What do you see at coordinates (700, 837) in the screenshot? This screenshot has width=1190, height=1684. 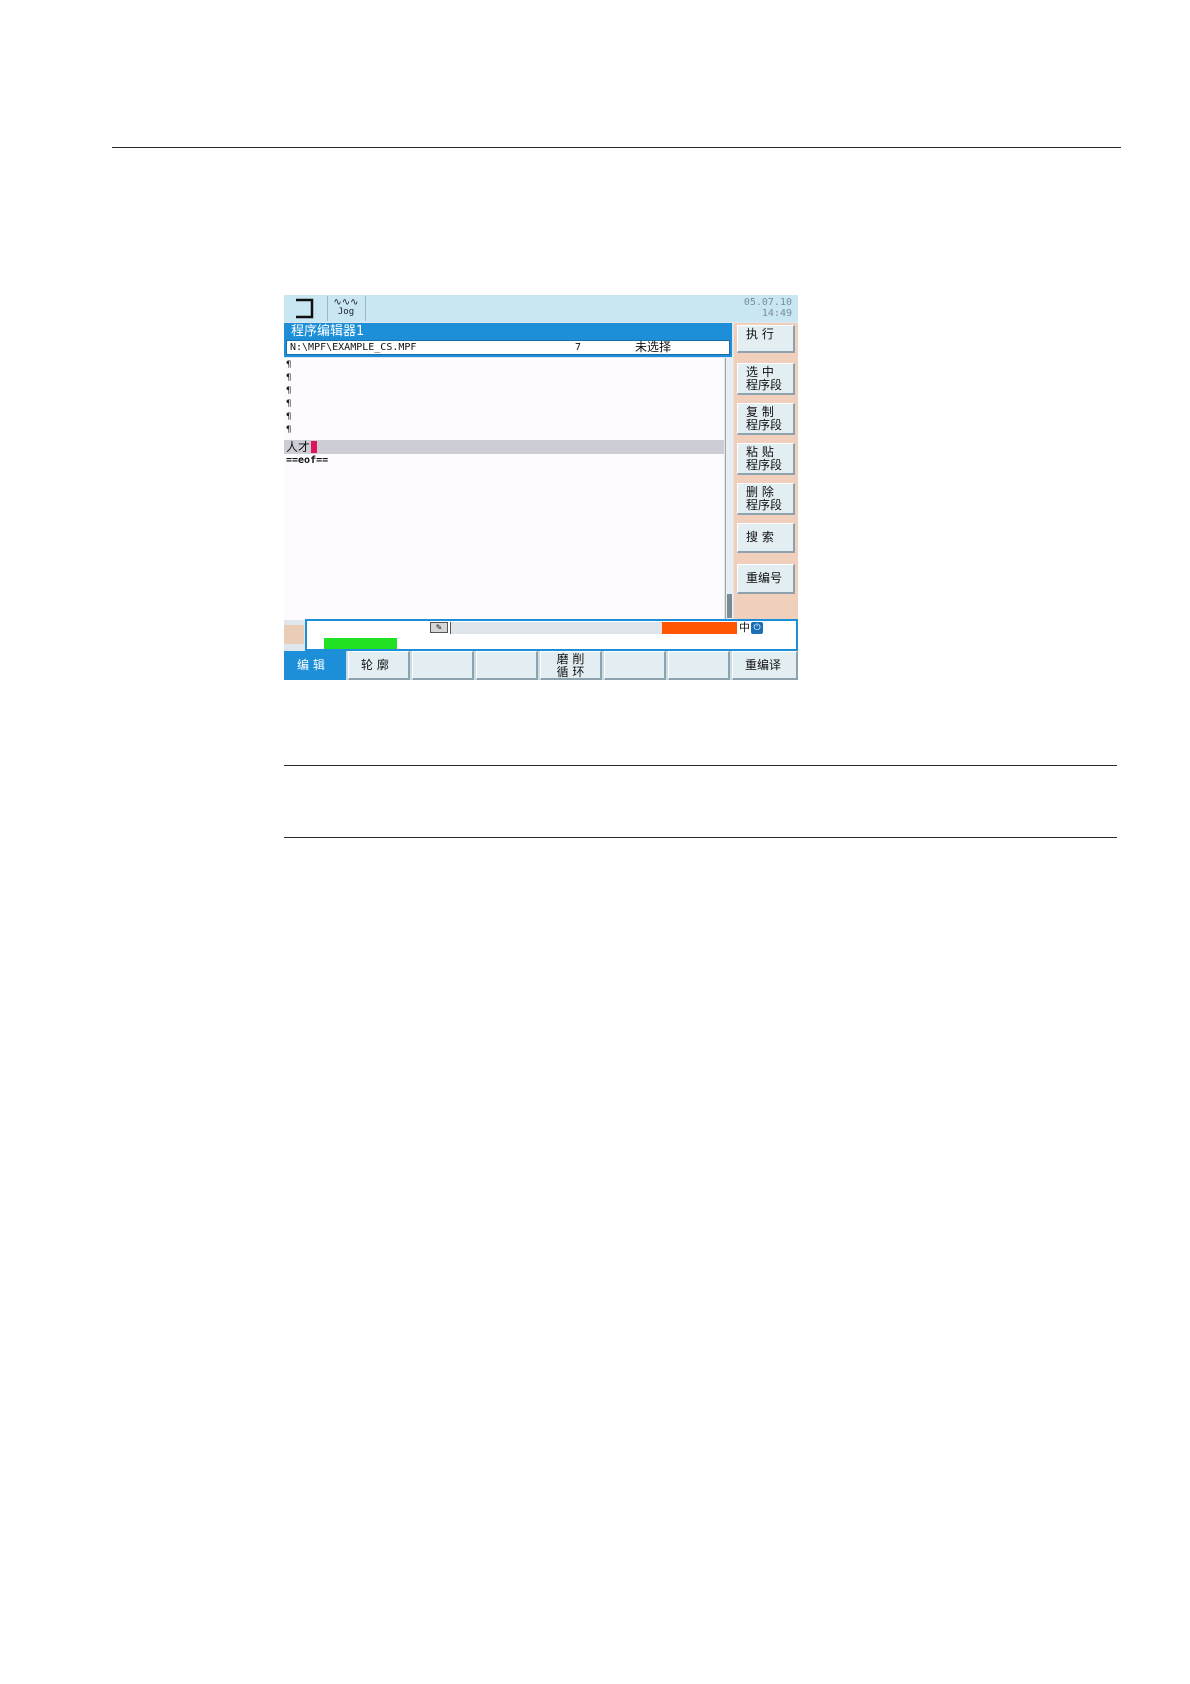 I see `note-bottom-rule` at bounding box center [700, 837].